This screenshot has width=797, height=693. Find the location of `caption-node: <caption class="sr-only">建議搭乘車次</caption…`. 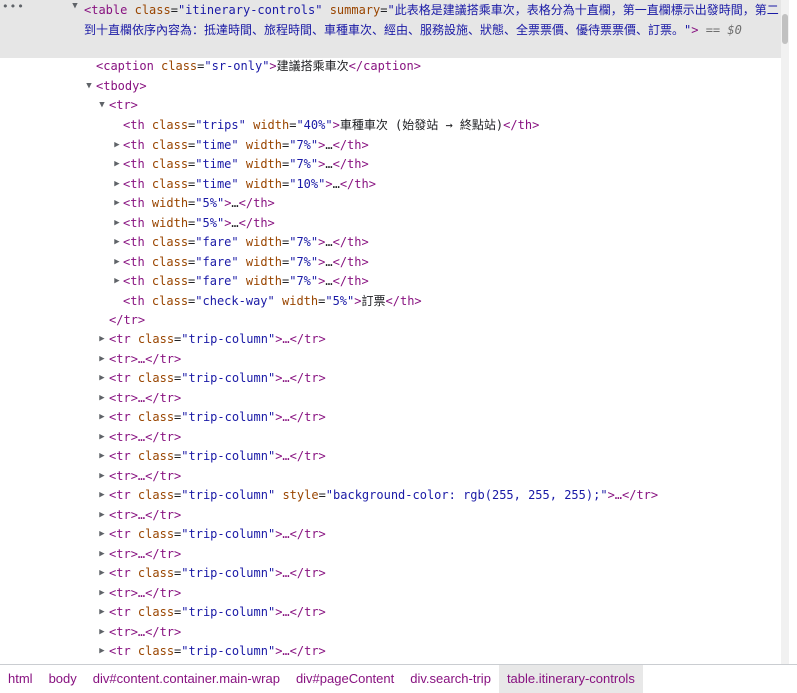

caption-node: <caption class="sr-only">建議搭乘車次</caption… is located at coordinates (258, 67).